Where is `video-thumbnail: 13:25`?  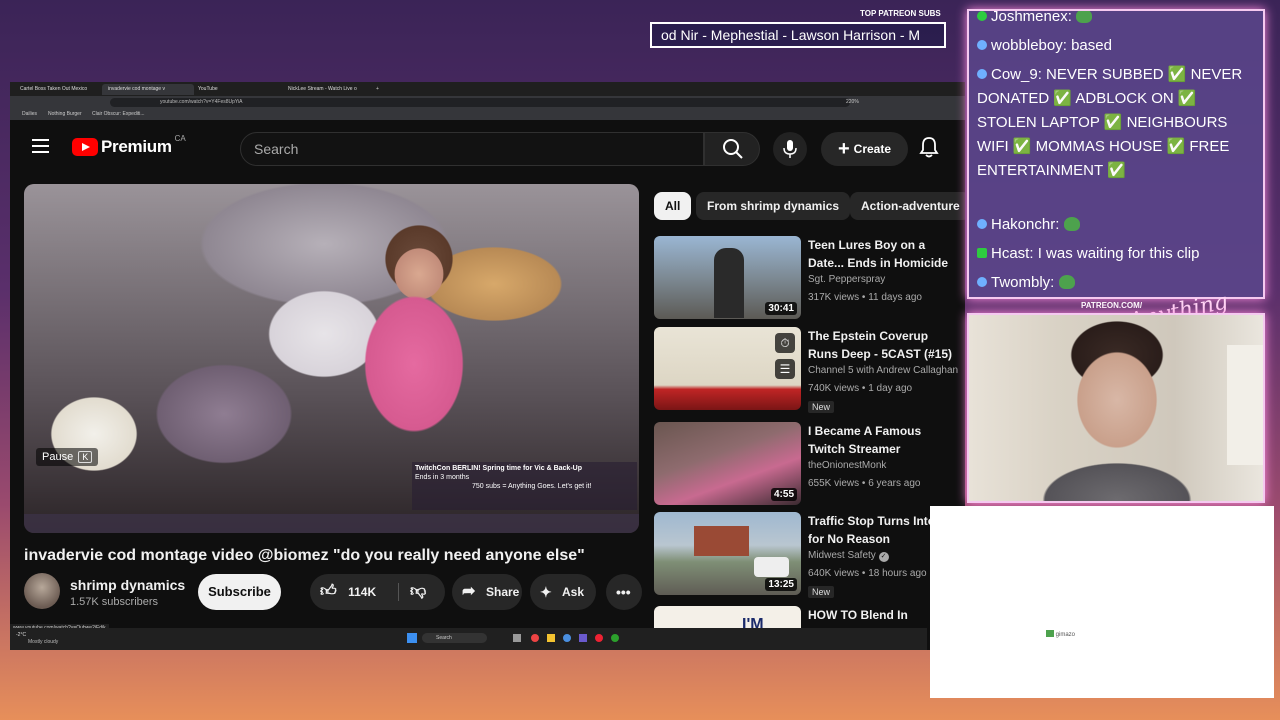 video-thumbnail: 13:25 is located at coordinates (727, 553).